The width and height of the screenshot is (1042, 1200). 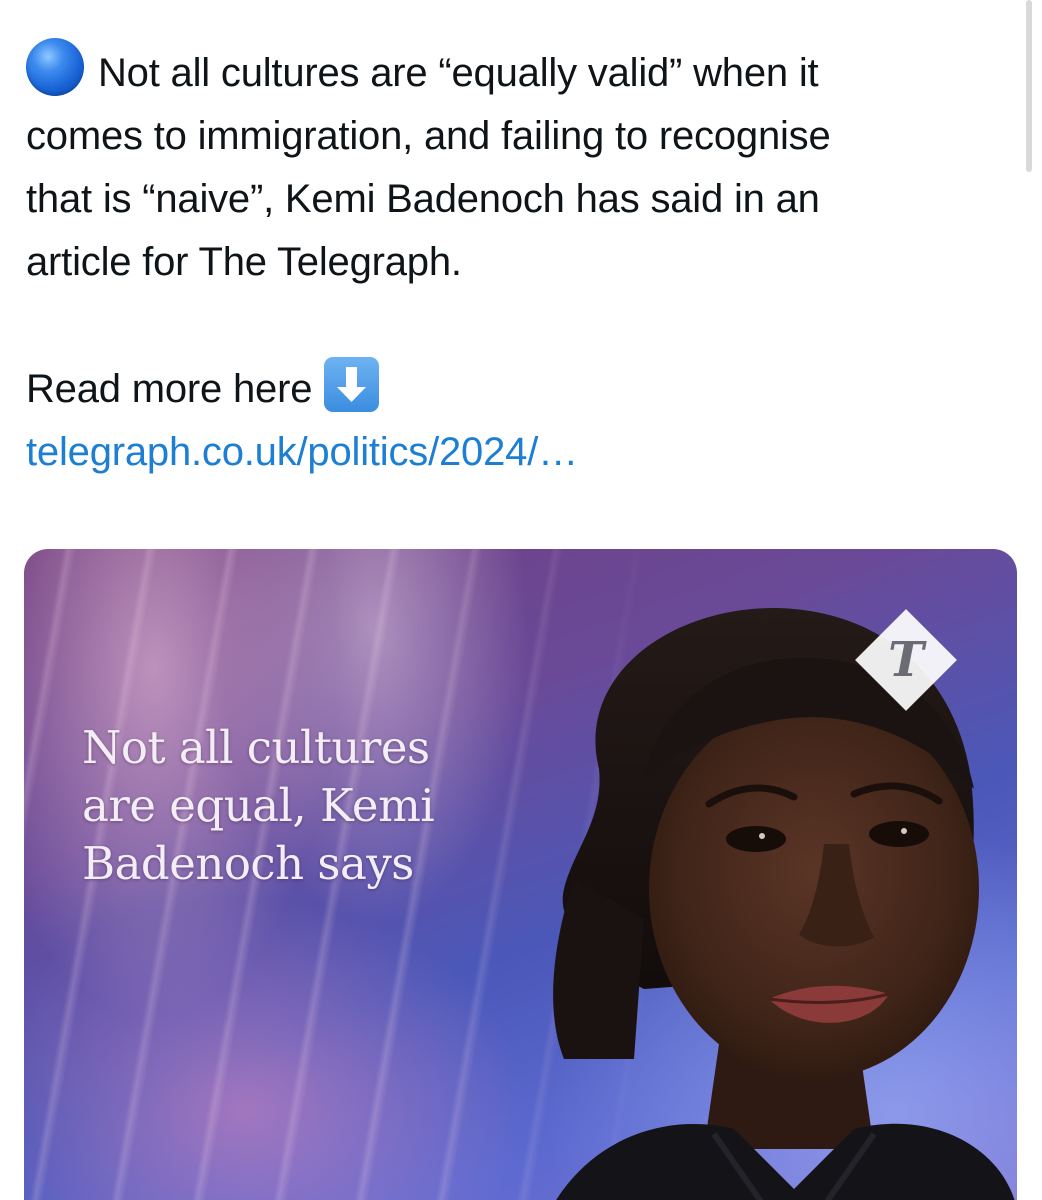 I want to click on headline-line: Badenoch says, so click(x=248, y=863).